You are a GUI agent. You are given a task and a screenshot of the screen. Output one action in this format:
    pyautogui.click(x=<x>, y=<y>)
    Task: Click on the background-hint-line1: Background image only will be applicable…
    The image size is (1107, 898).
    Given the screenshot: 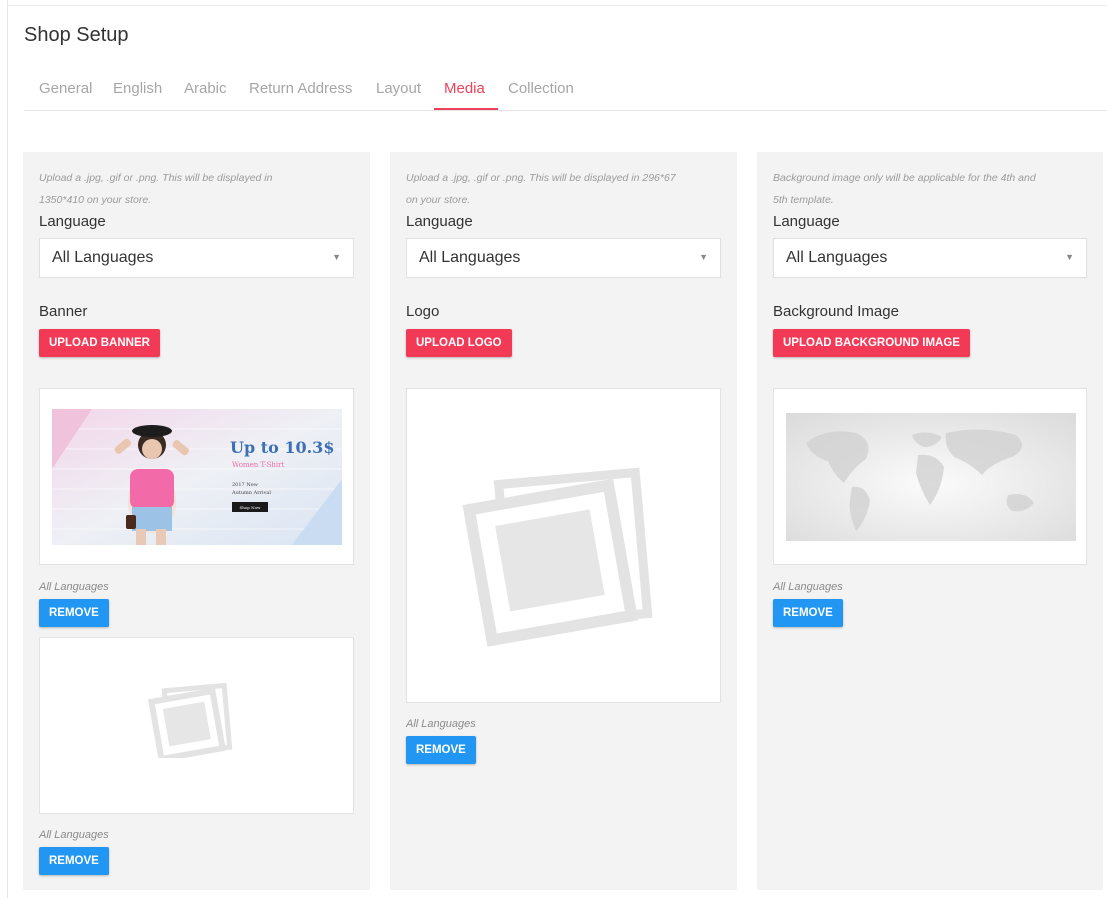 What is the action you would take?
    pyautogui.click(x=904, y=178)
    